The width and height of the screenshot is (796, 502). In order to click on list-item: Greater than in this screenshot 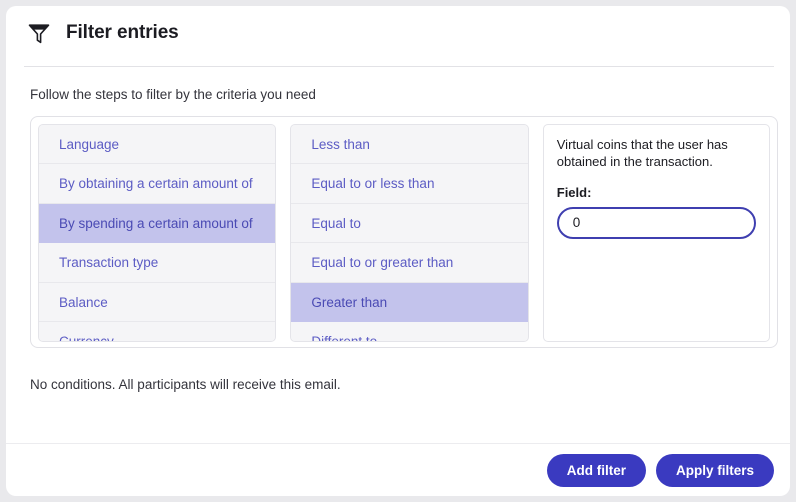, I will do `click(409, 302)`.